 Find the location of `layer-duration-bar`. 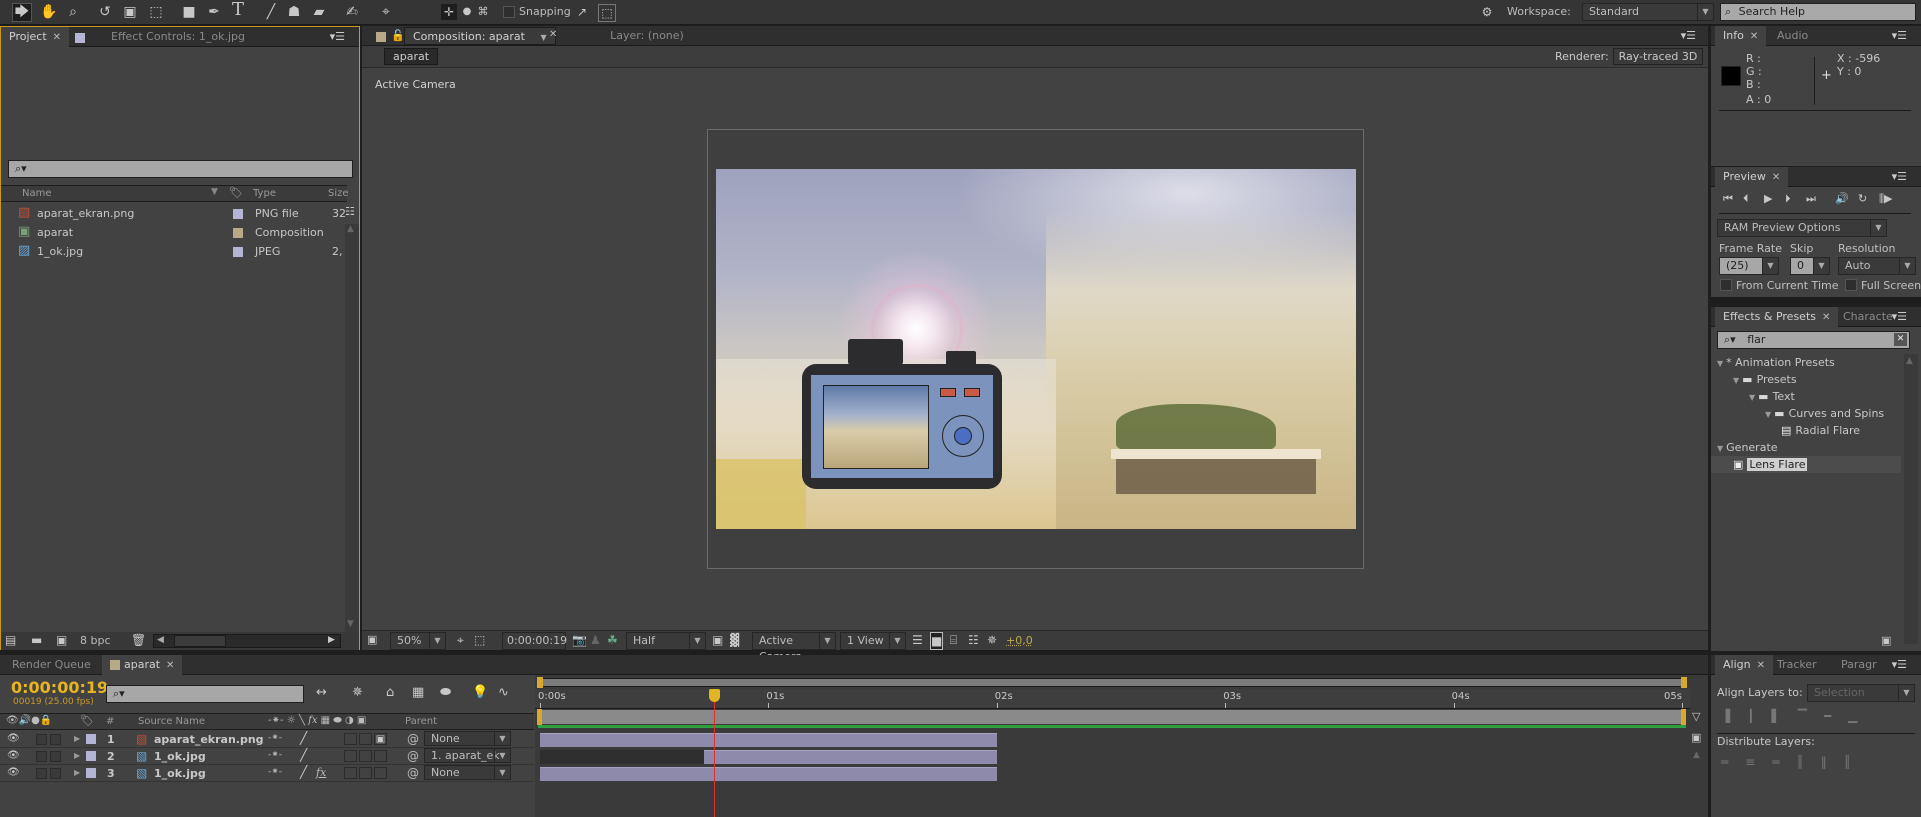

layer-duration-bar is located at coordinates (768, 774).